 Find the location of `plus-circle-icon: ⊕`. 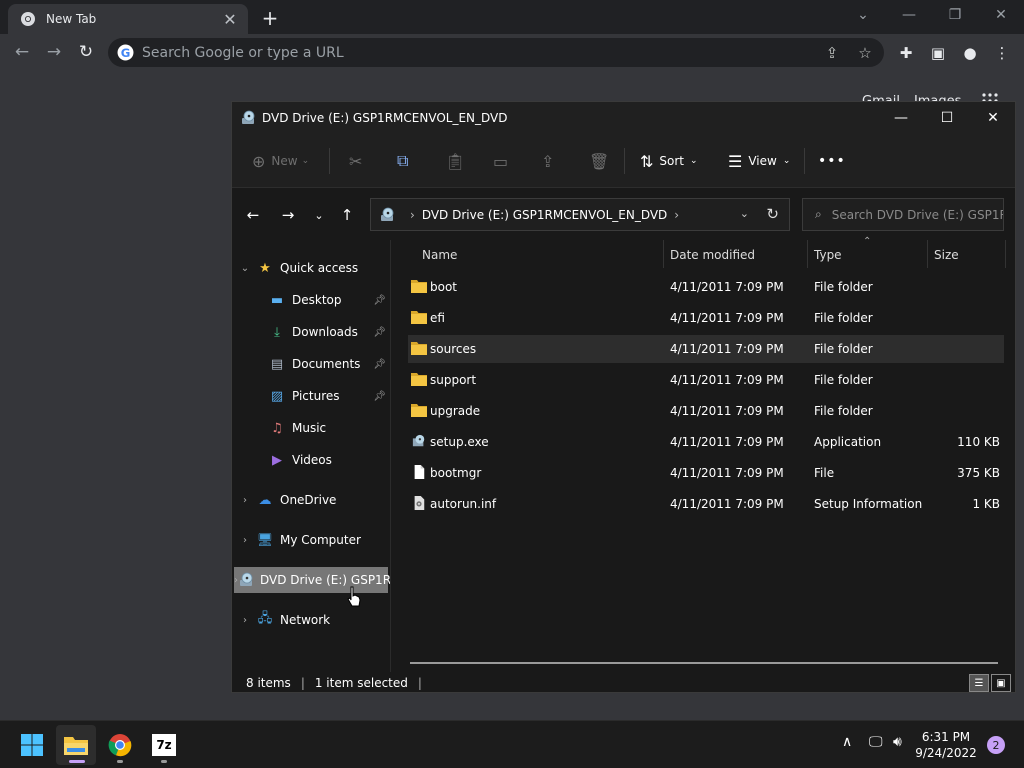

plus-circle-icon: ⊕ is located at coordinates (259, 161).